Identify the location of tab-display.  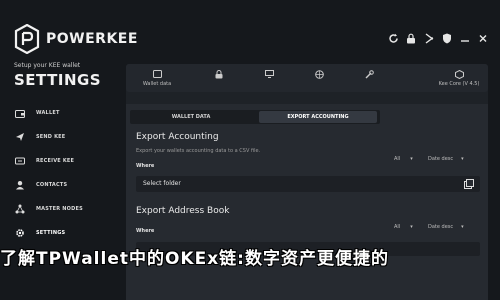
(269, 79).